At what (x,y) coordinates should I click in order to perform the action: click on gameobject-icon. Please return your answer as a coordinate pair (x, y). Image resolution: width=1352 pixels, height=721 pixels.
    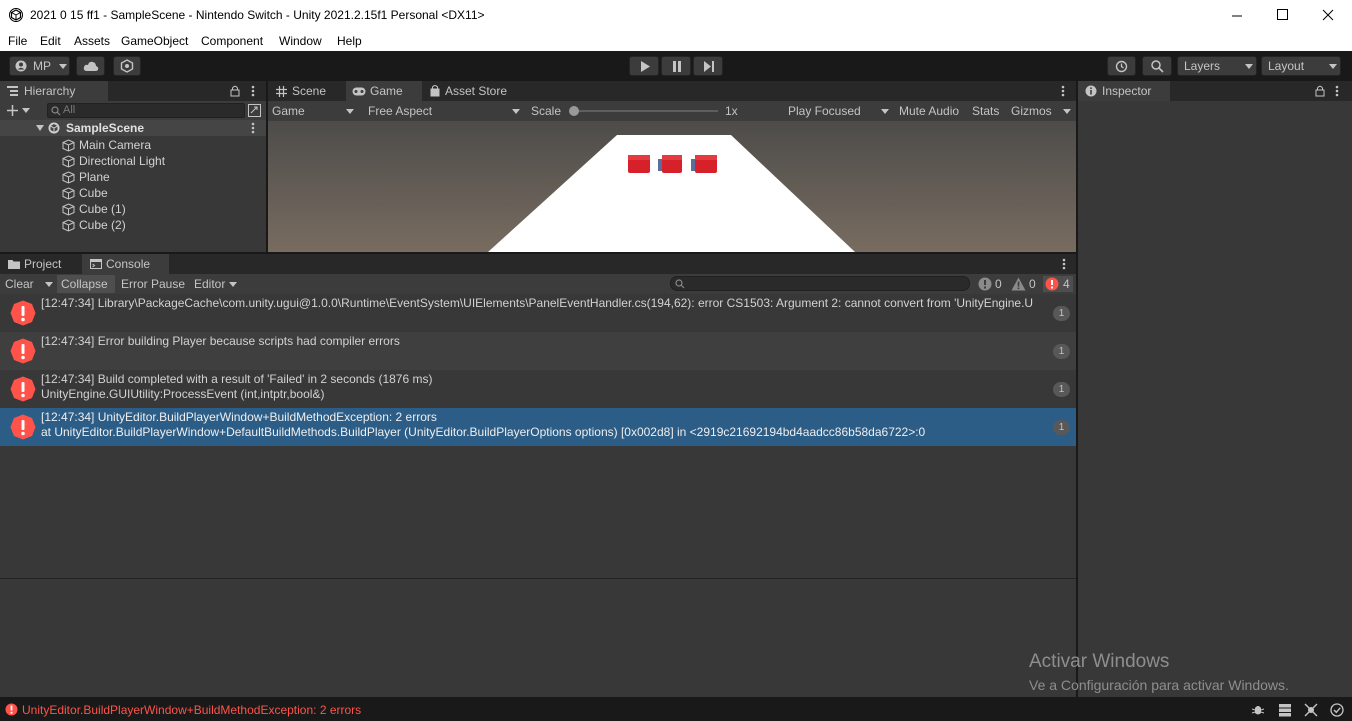
    Looking at the image, I should click on (68, 225).